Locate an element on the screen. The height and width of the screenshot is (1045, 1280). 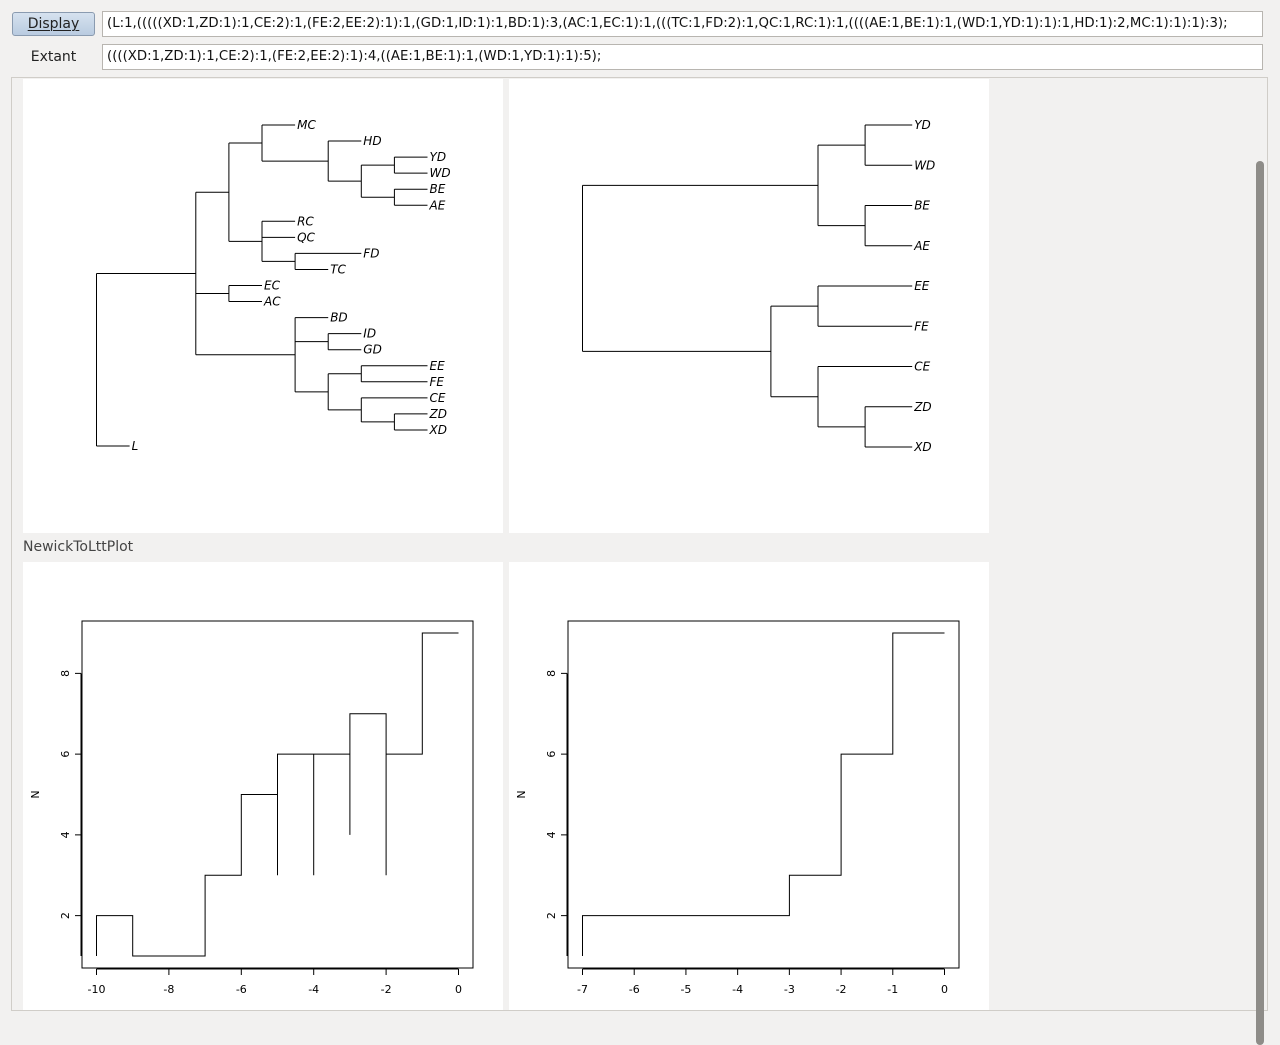
tree-tip-label: TC is located at coordinates (338, 269).